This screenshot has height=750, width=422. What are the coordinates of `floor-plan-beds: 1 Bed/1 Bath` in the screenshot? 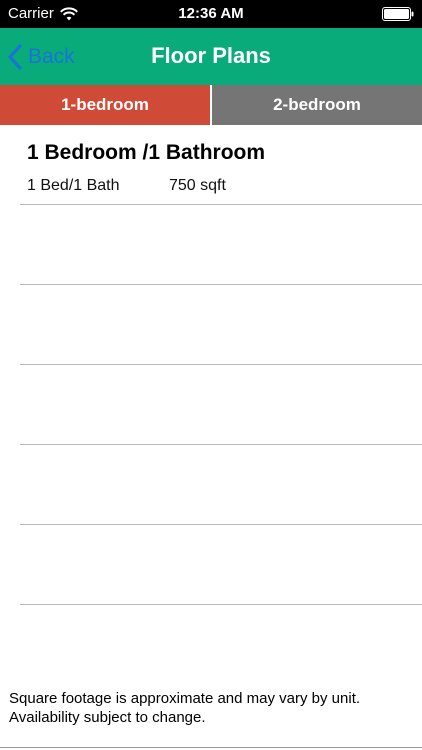 It's located at (73, 185).